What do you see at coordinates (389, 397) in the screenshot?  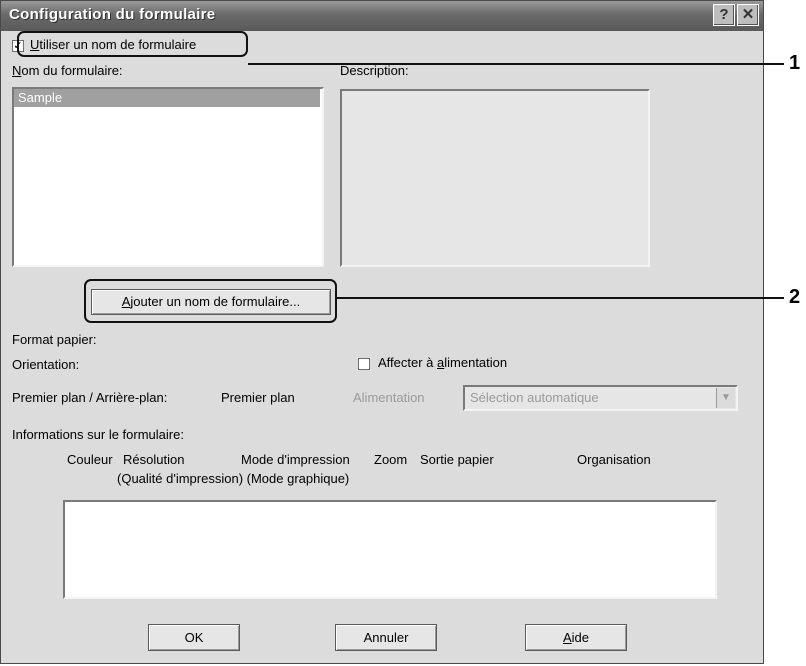 I see `alimentation-label: Alimentation` at bounding box center [389, 397].